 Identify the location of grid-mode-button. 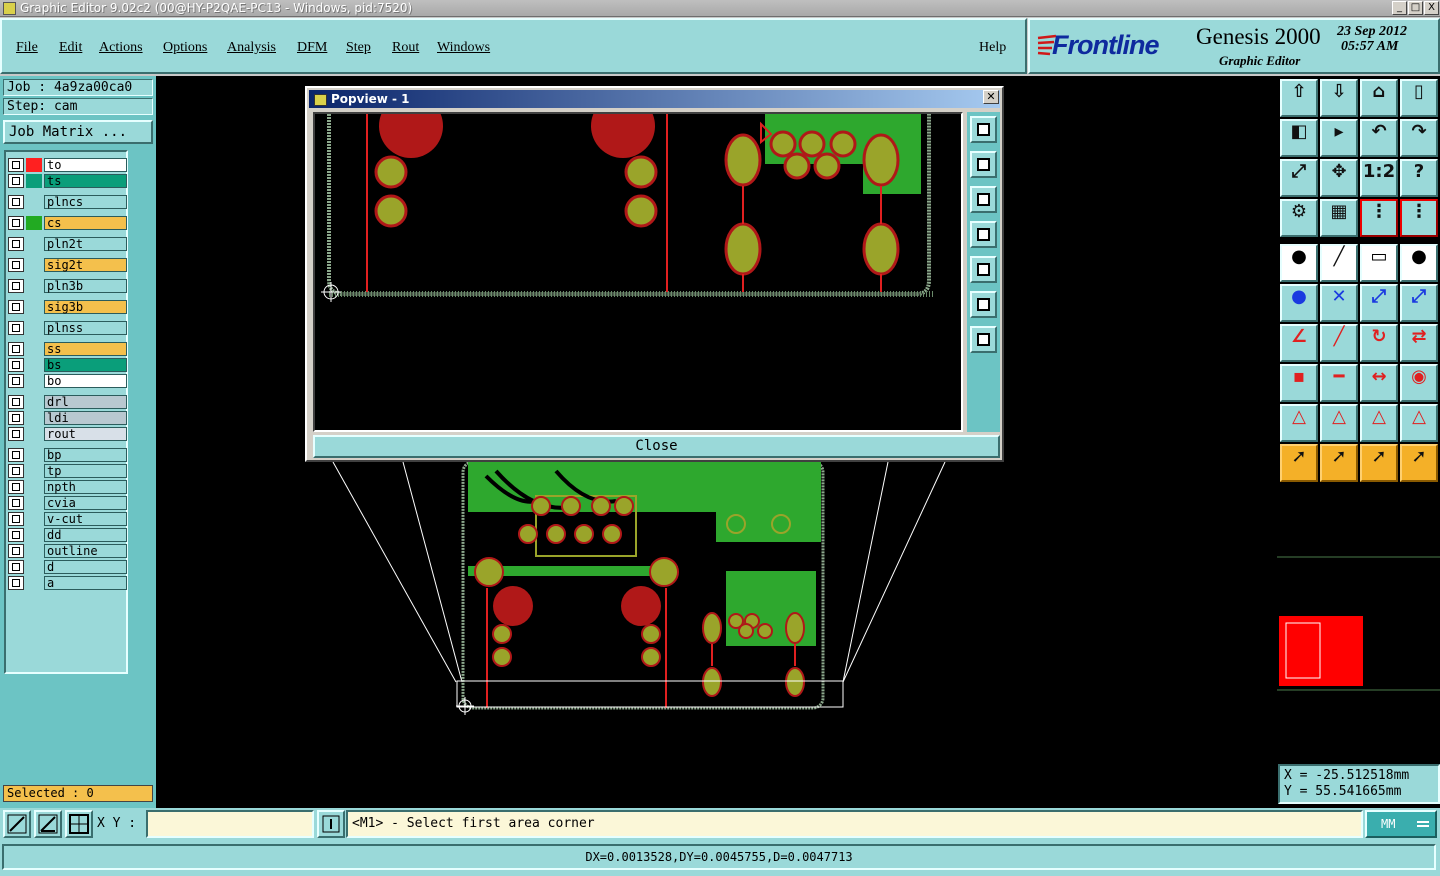
(79, 824).